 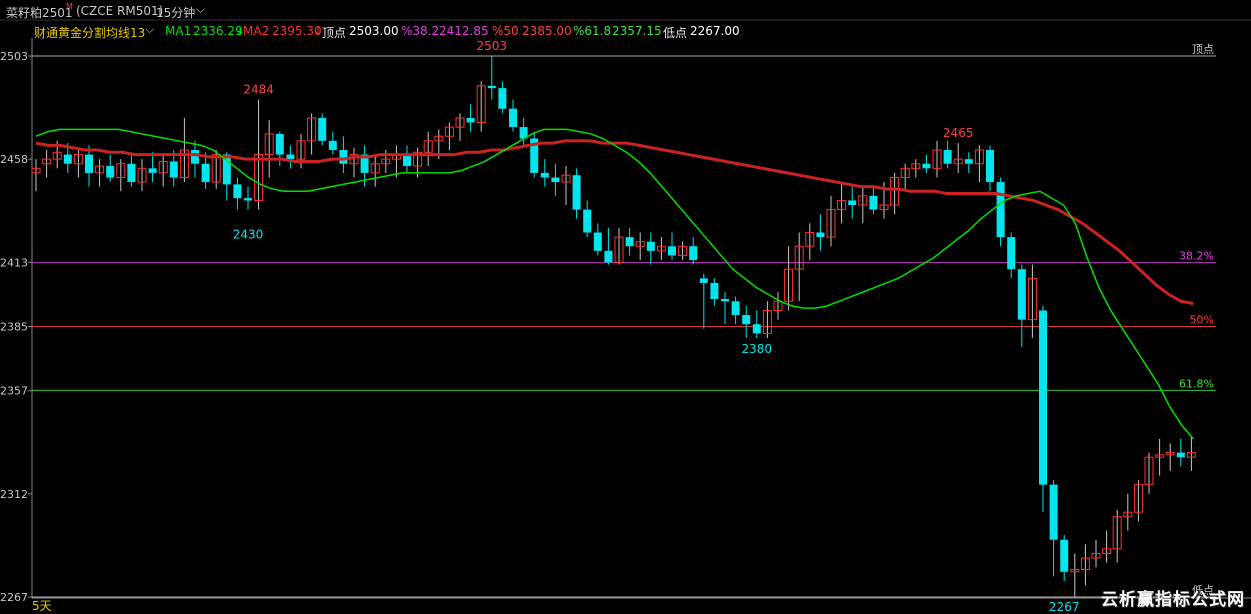 What do you see at coordinates (675, 33) in the screenshot?
I see `low-label: 低点` at bounding box center [675, 33].